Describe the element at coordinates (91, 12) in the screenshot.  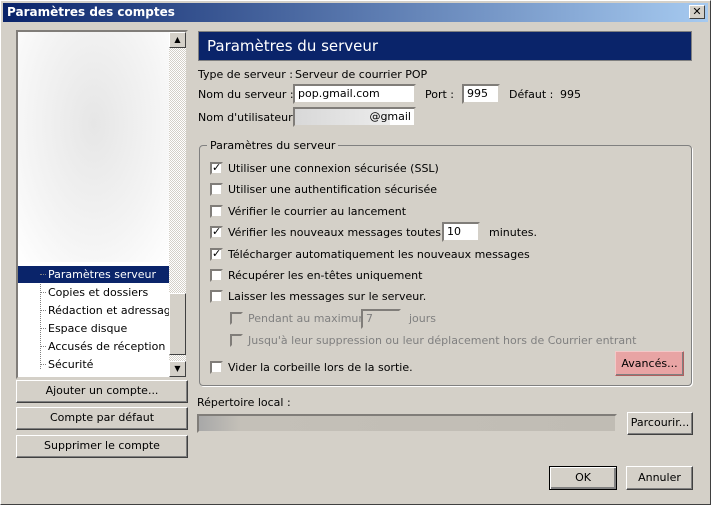
I see `window-title: Paramètres des comptes` at that location.